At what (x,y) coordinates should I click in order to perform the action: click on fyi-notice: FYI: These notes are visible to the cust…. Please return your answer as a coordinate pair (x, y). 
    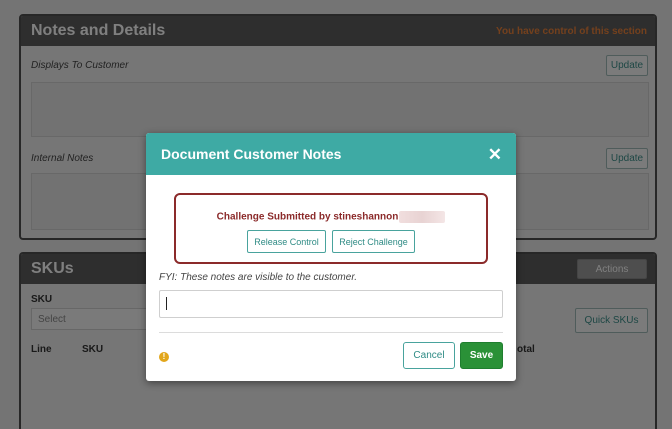
    Looking at the image, I should click on (258, 277).